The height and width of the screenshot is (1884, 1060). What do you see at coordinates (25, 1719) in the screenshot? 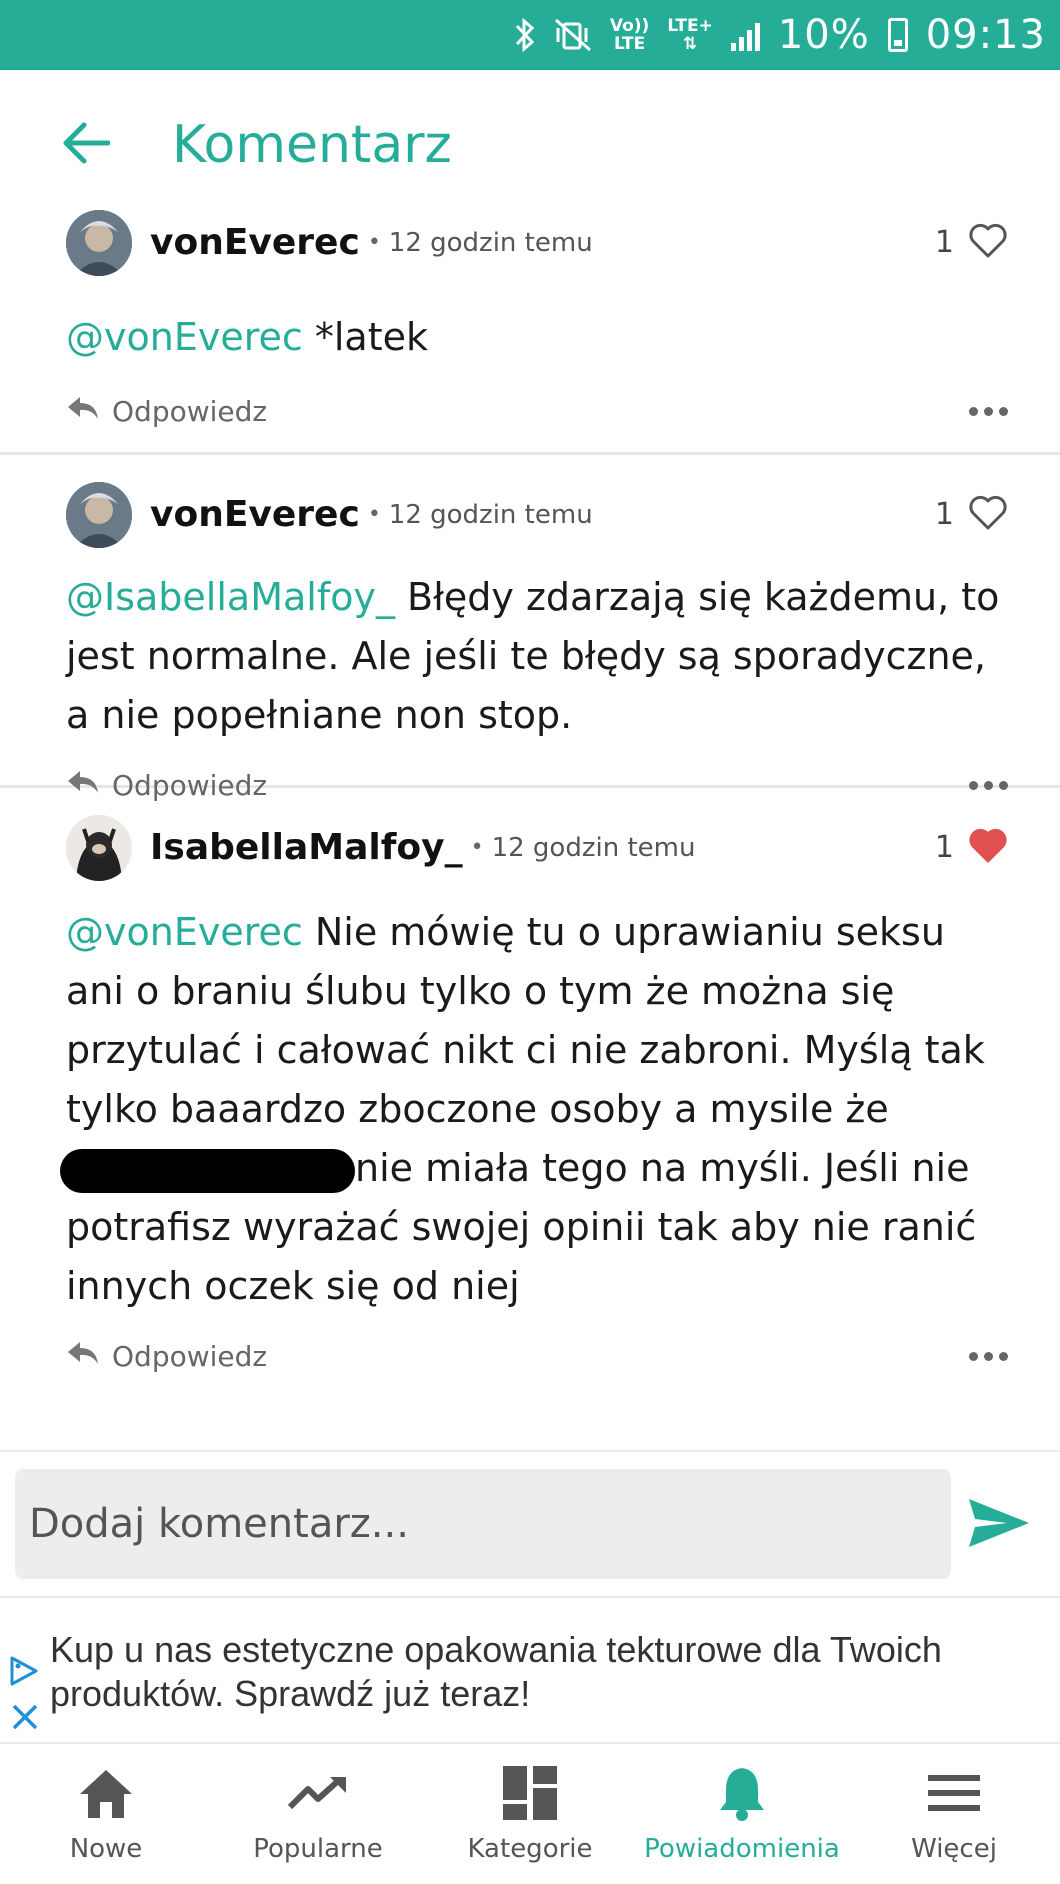
I see `close-icon` at bounding box center [25, 1719].